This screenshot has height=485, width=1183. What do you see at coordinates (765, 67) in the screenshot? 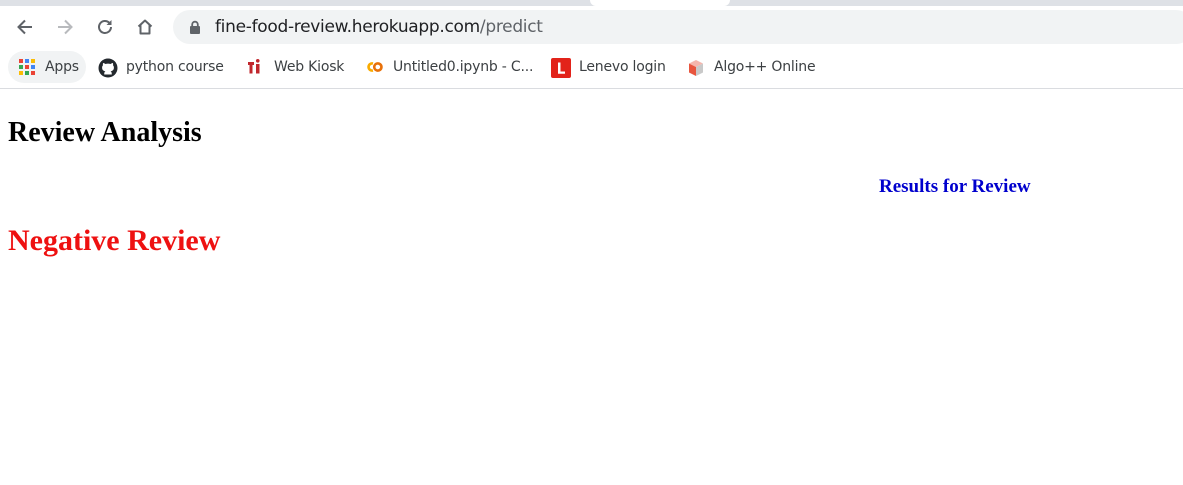
I see `bookmark-label: Algo++ Online` at bounding box center [765, 67].